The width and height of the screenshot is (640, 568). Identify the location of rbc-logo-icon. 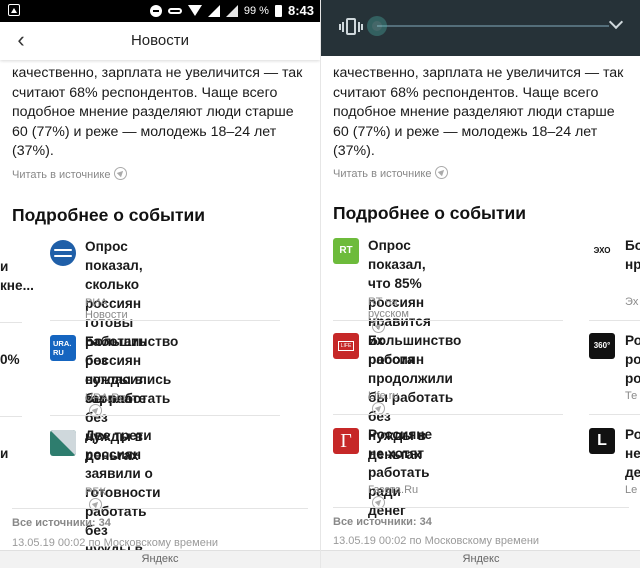
(63, 443).